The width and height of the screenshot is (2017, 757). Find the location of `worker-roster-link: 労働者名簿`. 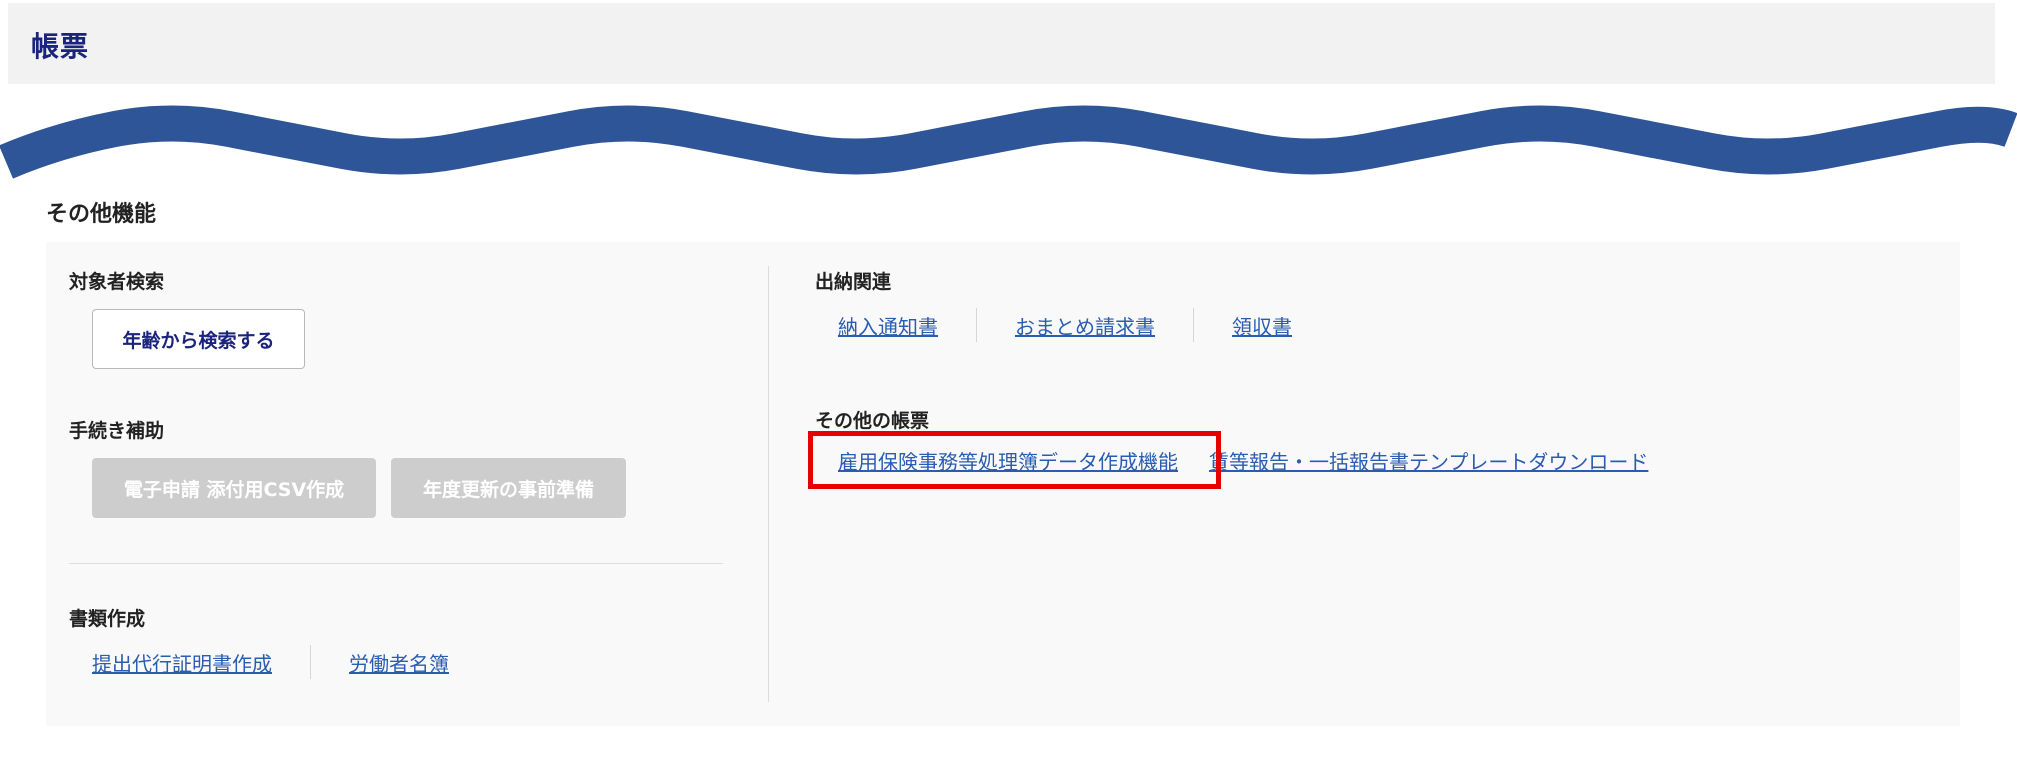

worker-roster-link: 労働者名簿 is located at coordinates (399, 662).